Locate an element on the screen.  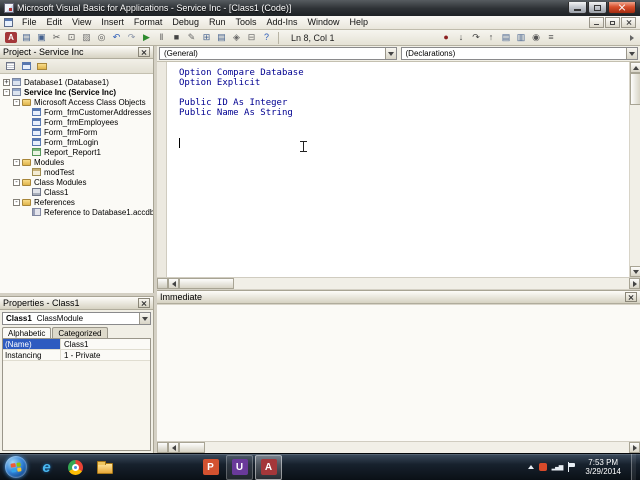
menu-window: Window is located at coordinates (324, 22).